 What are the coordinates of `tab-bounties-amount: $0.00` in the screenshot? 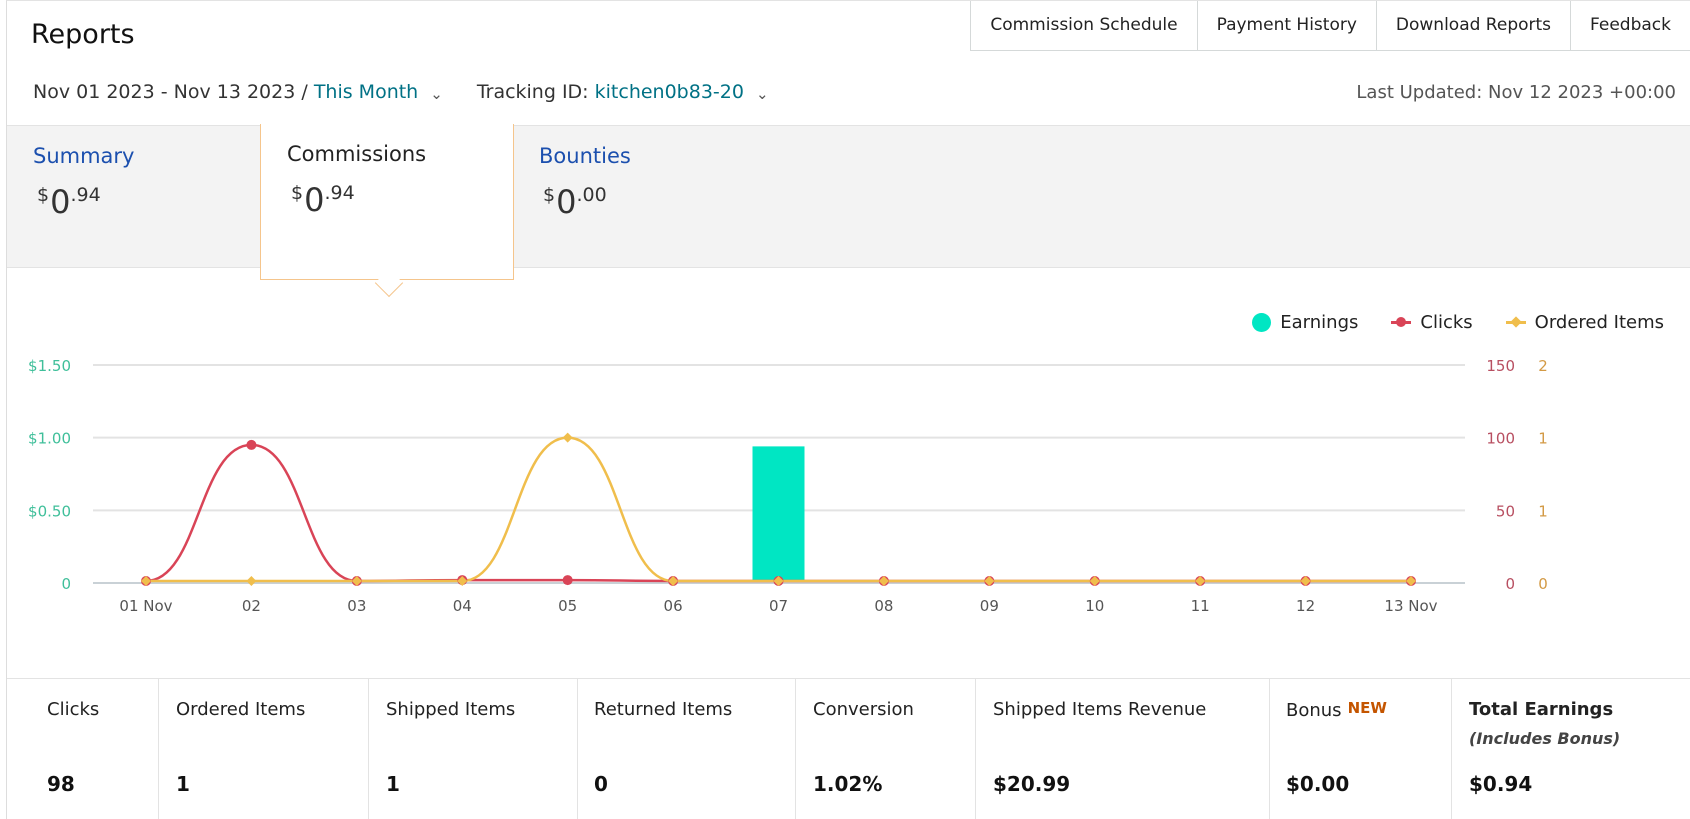 It's located at (575, 202).